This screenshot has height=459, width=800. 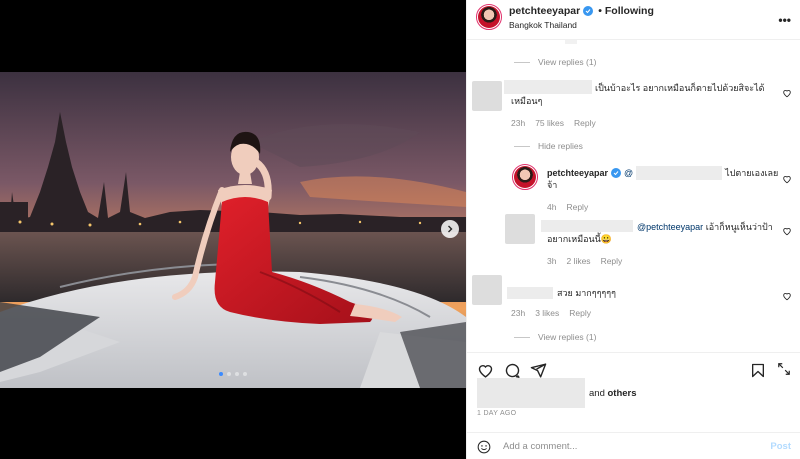 What do you see at coordinates (527, 101) in the screenshot?
I see `comment-text-cont: เหมือนๆ` at bounding box center [527, 101].